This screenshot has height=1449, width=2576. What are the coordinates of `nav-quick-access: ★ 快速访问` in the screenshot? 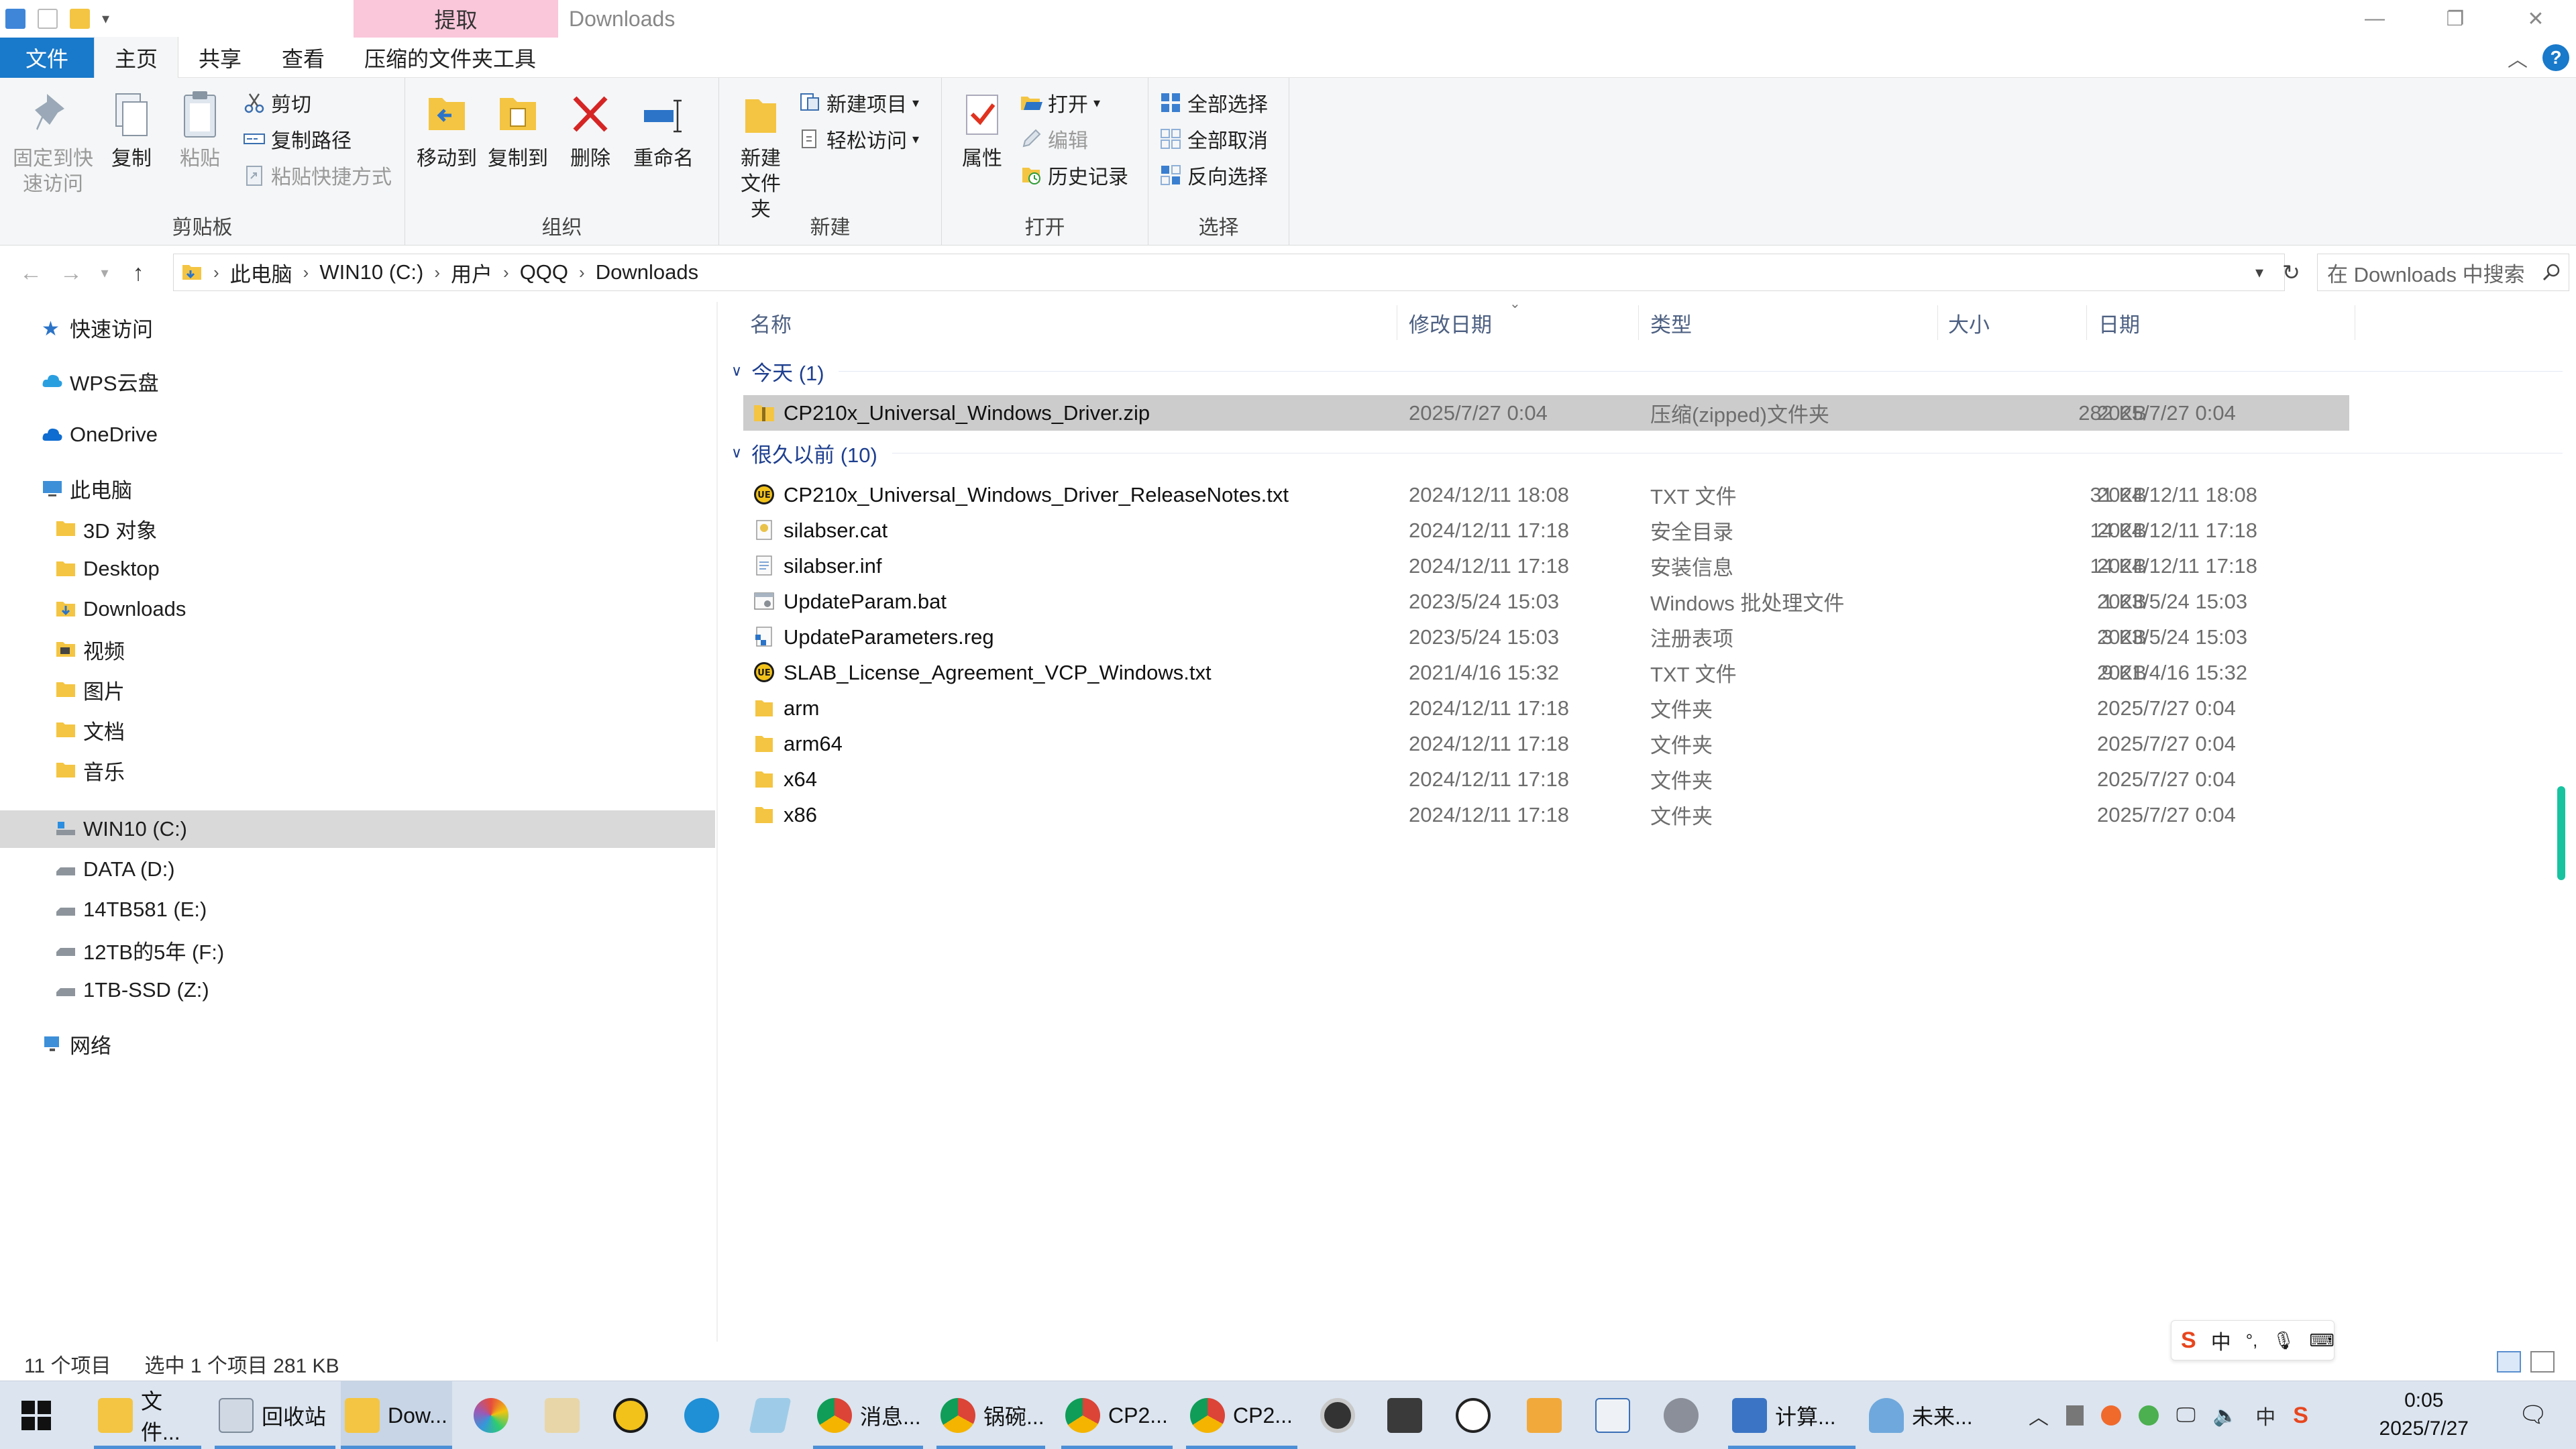 It's located at (357, 327).